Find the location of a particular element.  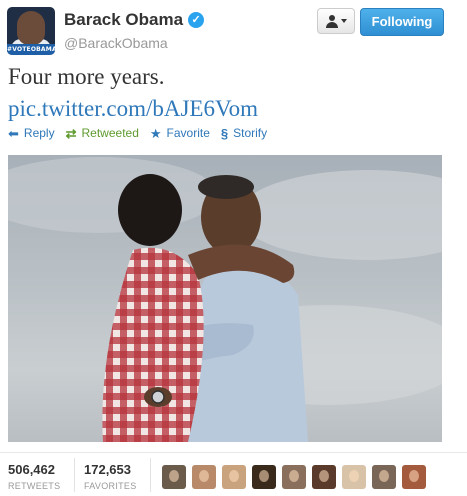

avatar-face is located at coordinates (31, 28).